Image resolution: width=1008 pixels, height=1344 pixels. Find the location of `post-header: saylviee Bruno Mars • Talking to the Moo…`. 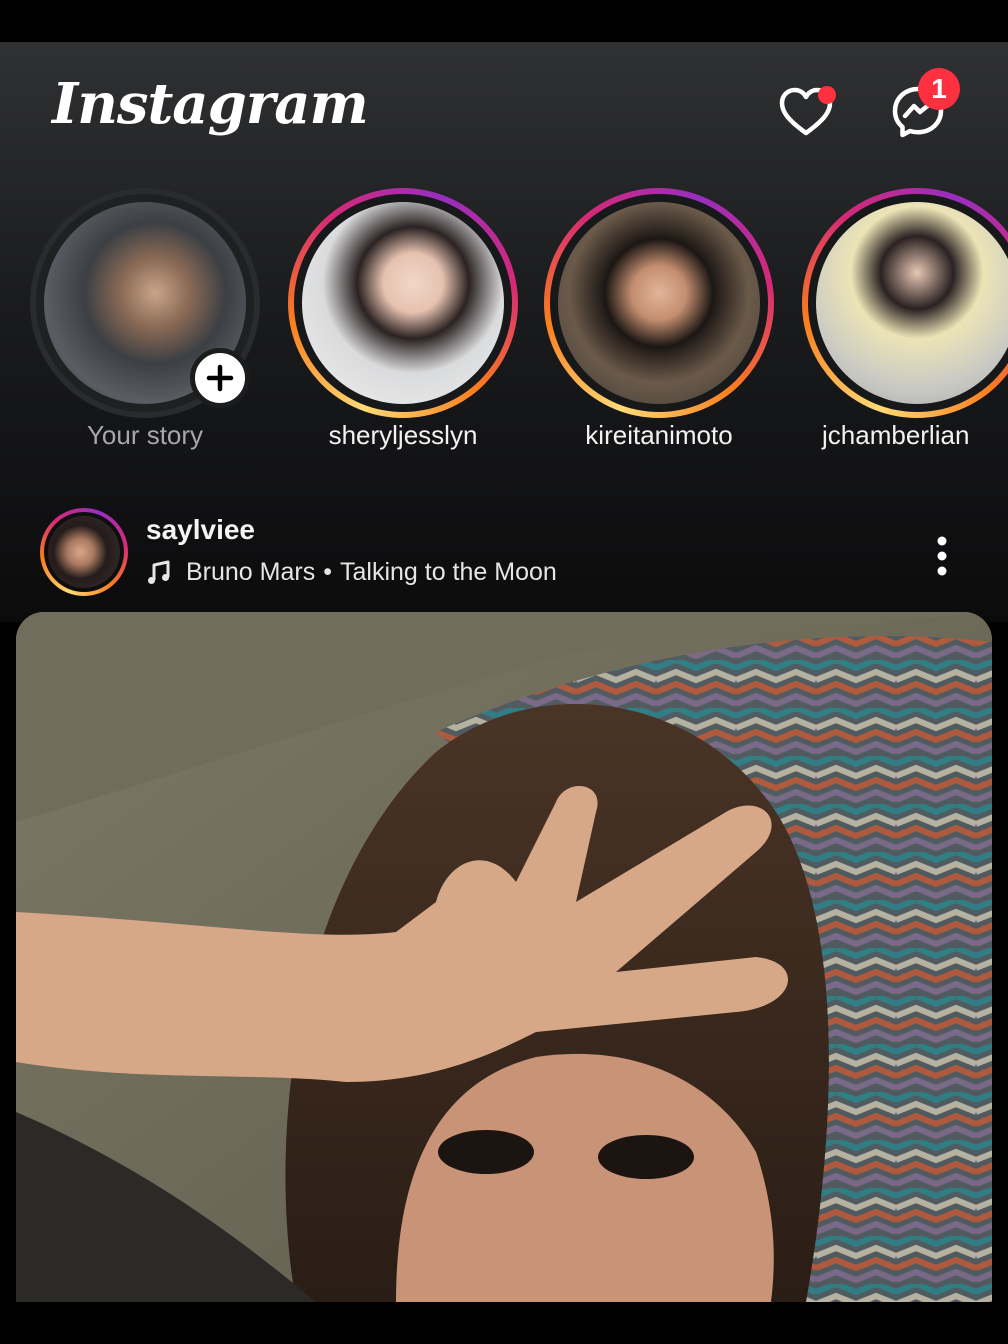

post-header: saylviee Bruno Mars • Talking to the Moo… is located at coordinates (504, 558).